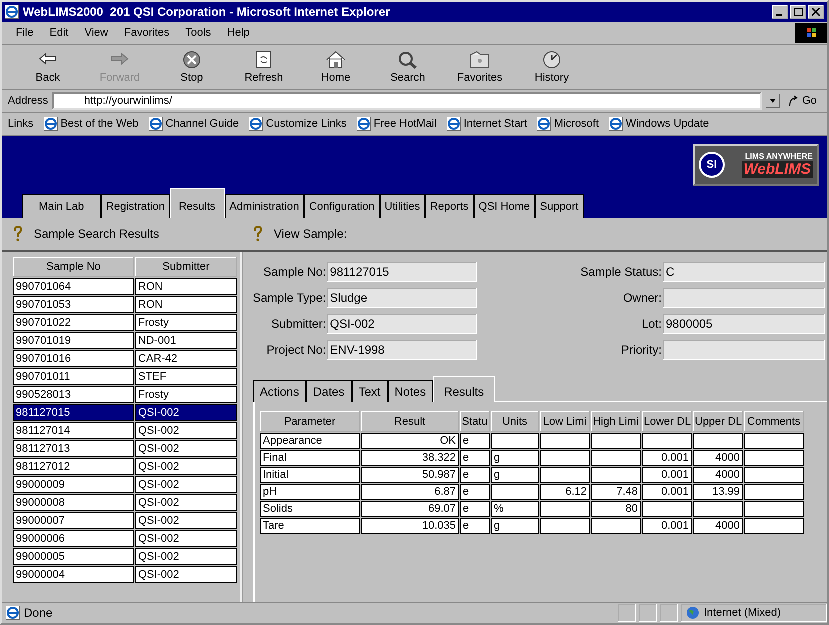 This screenshot has height=625, width=829. I want to click on link-button: Best of the Web, so click(91, 124).